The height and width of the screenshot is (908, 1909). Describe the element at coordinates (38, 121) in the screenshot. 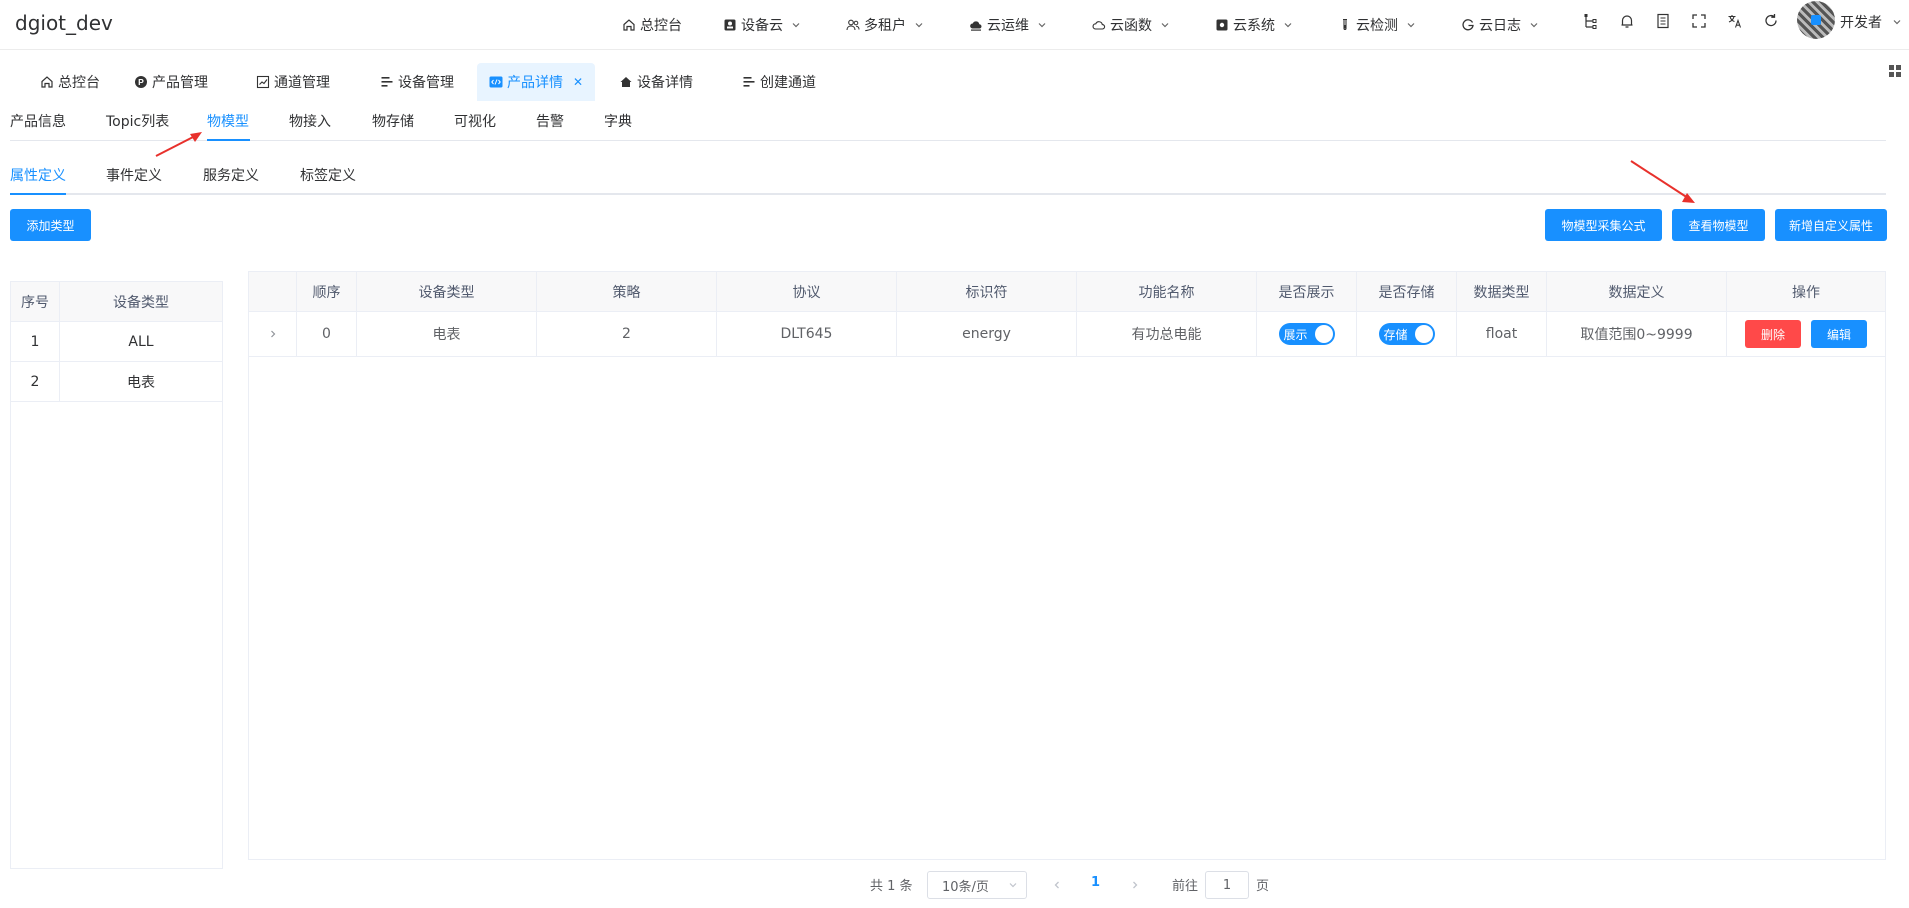

I see `tab-product-info: 产品信息` at that location.